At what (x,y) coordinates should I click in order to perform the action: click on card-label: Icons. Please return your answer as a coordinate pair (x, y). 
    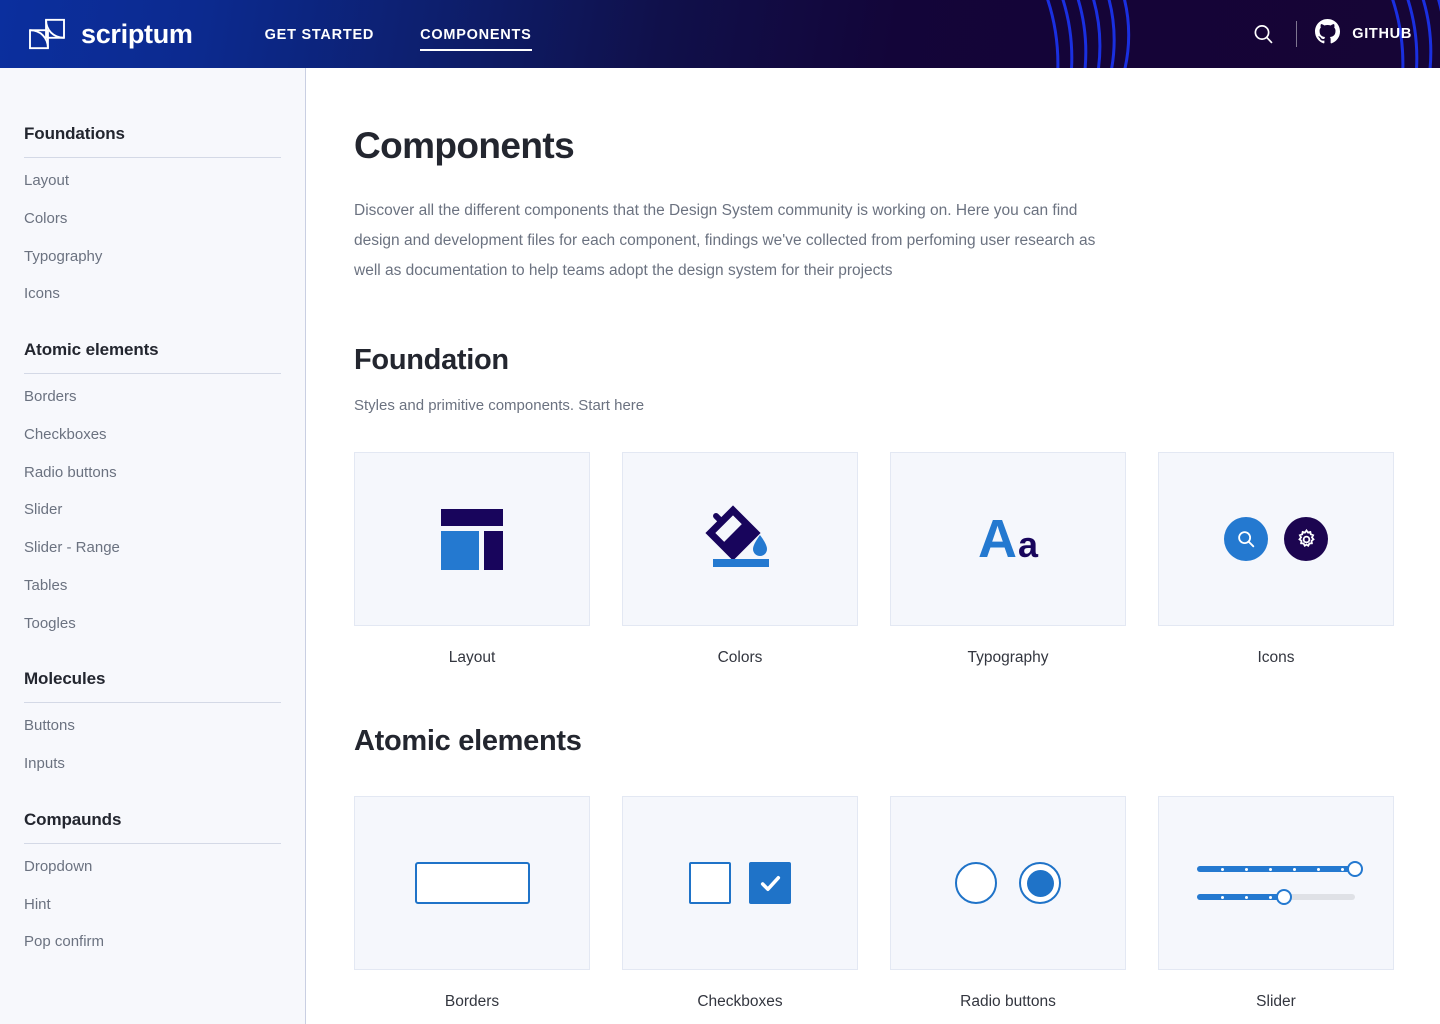
    Looking at the image, I should click on (1276, 658).